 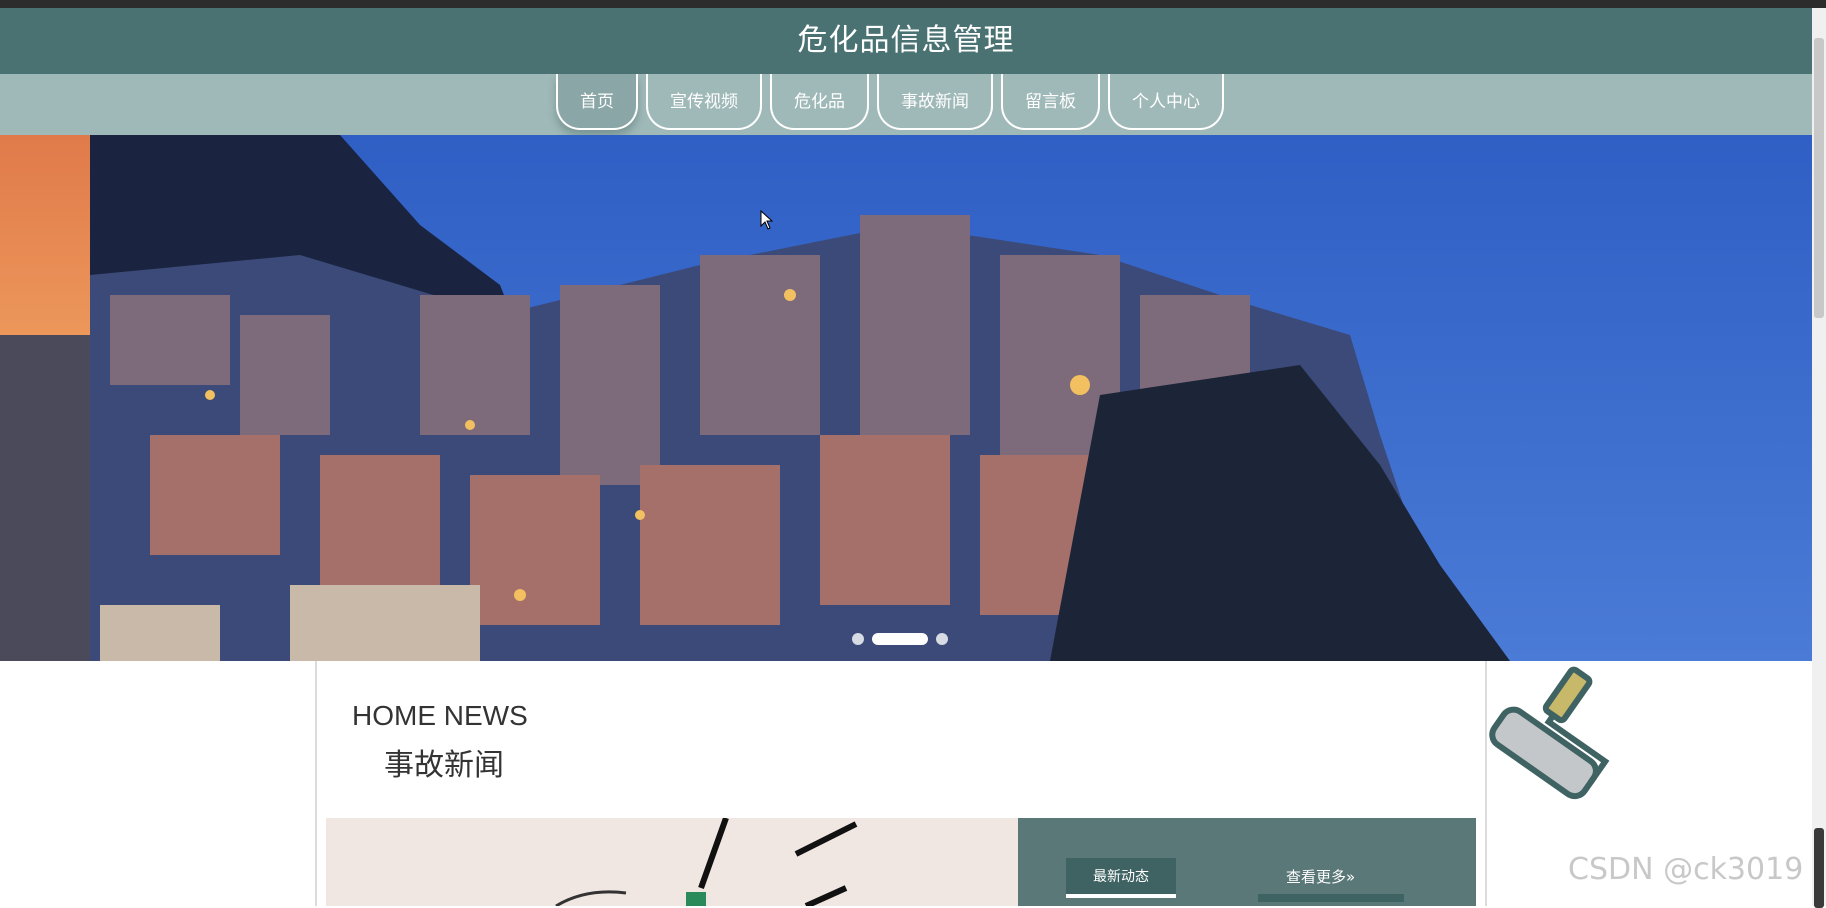 What do you see at coordinates (444, 765) in the screenshot?
I see `news-section-title-cn: 事故新闻` at bounding box center [444, 765].